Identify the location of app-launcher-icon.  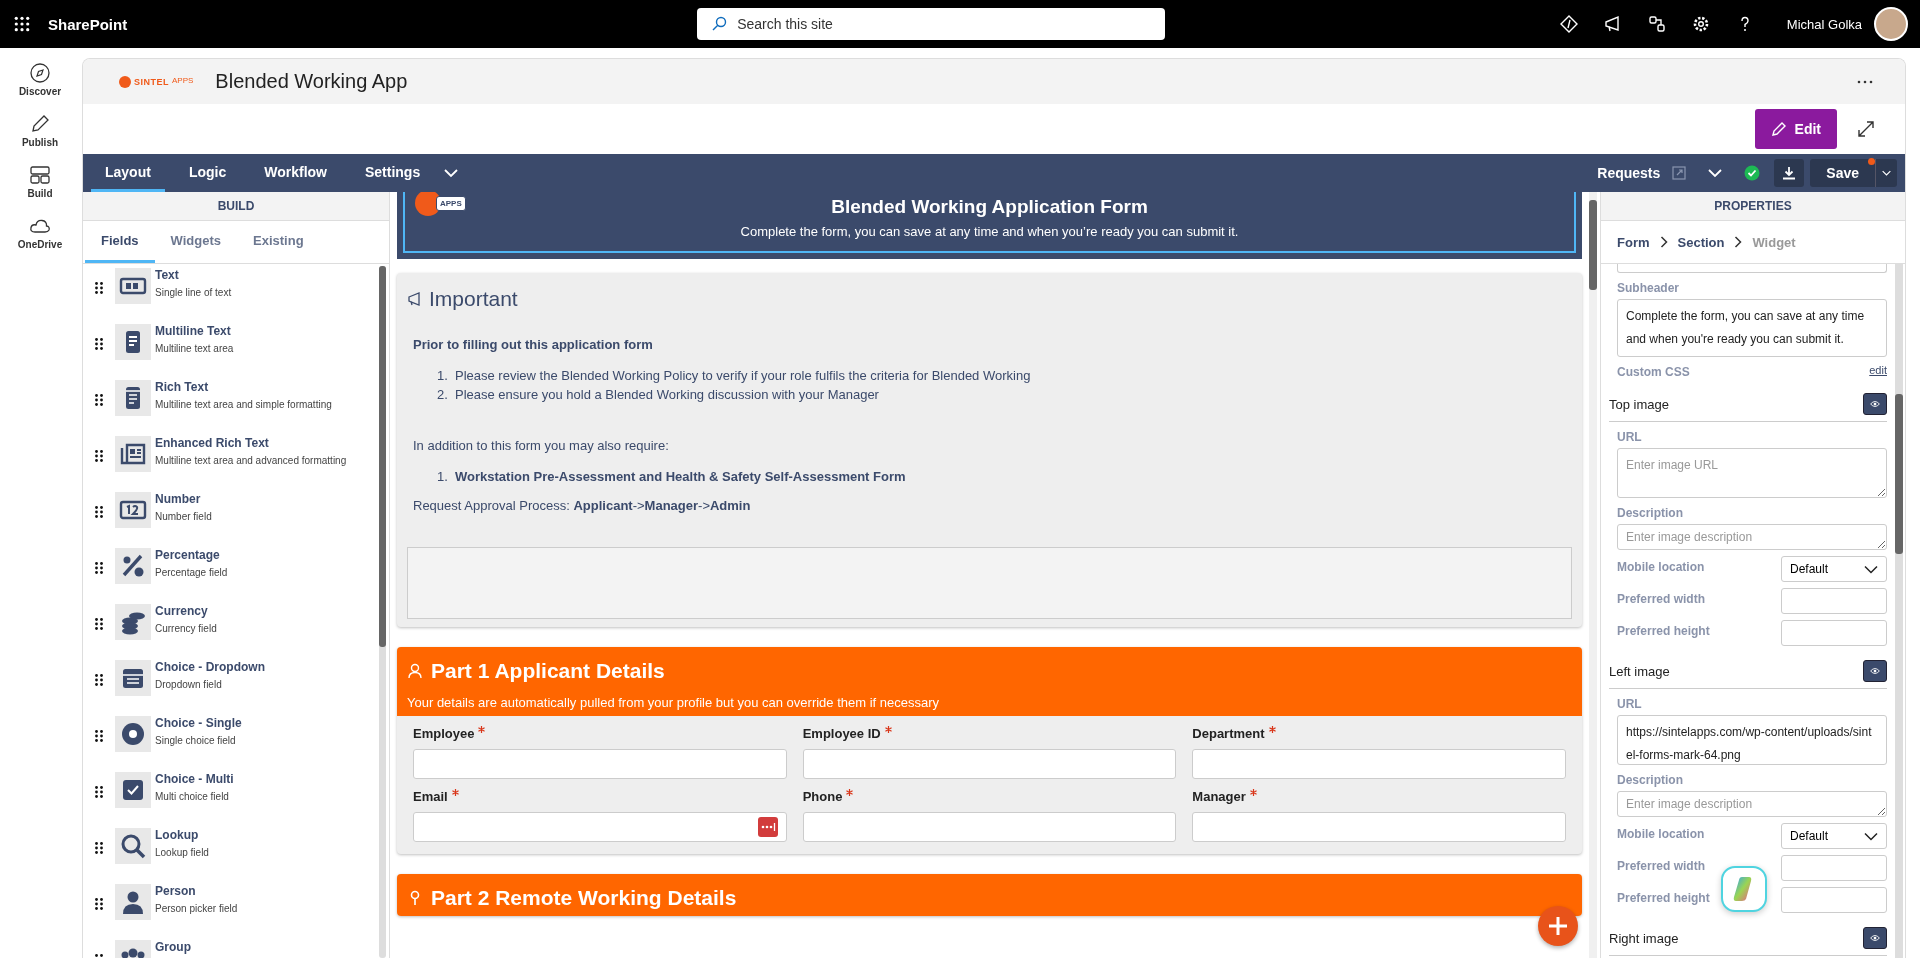
(22, 24).